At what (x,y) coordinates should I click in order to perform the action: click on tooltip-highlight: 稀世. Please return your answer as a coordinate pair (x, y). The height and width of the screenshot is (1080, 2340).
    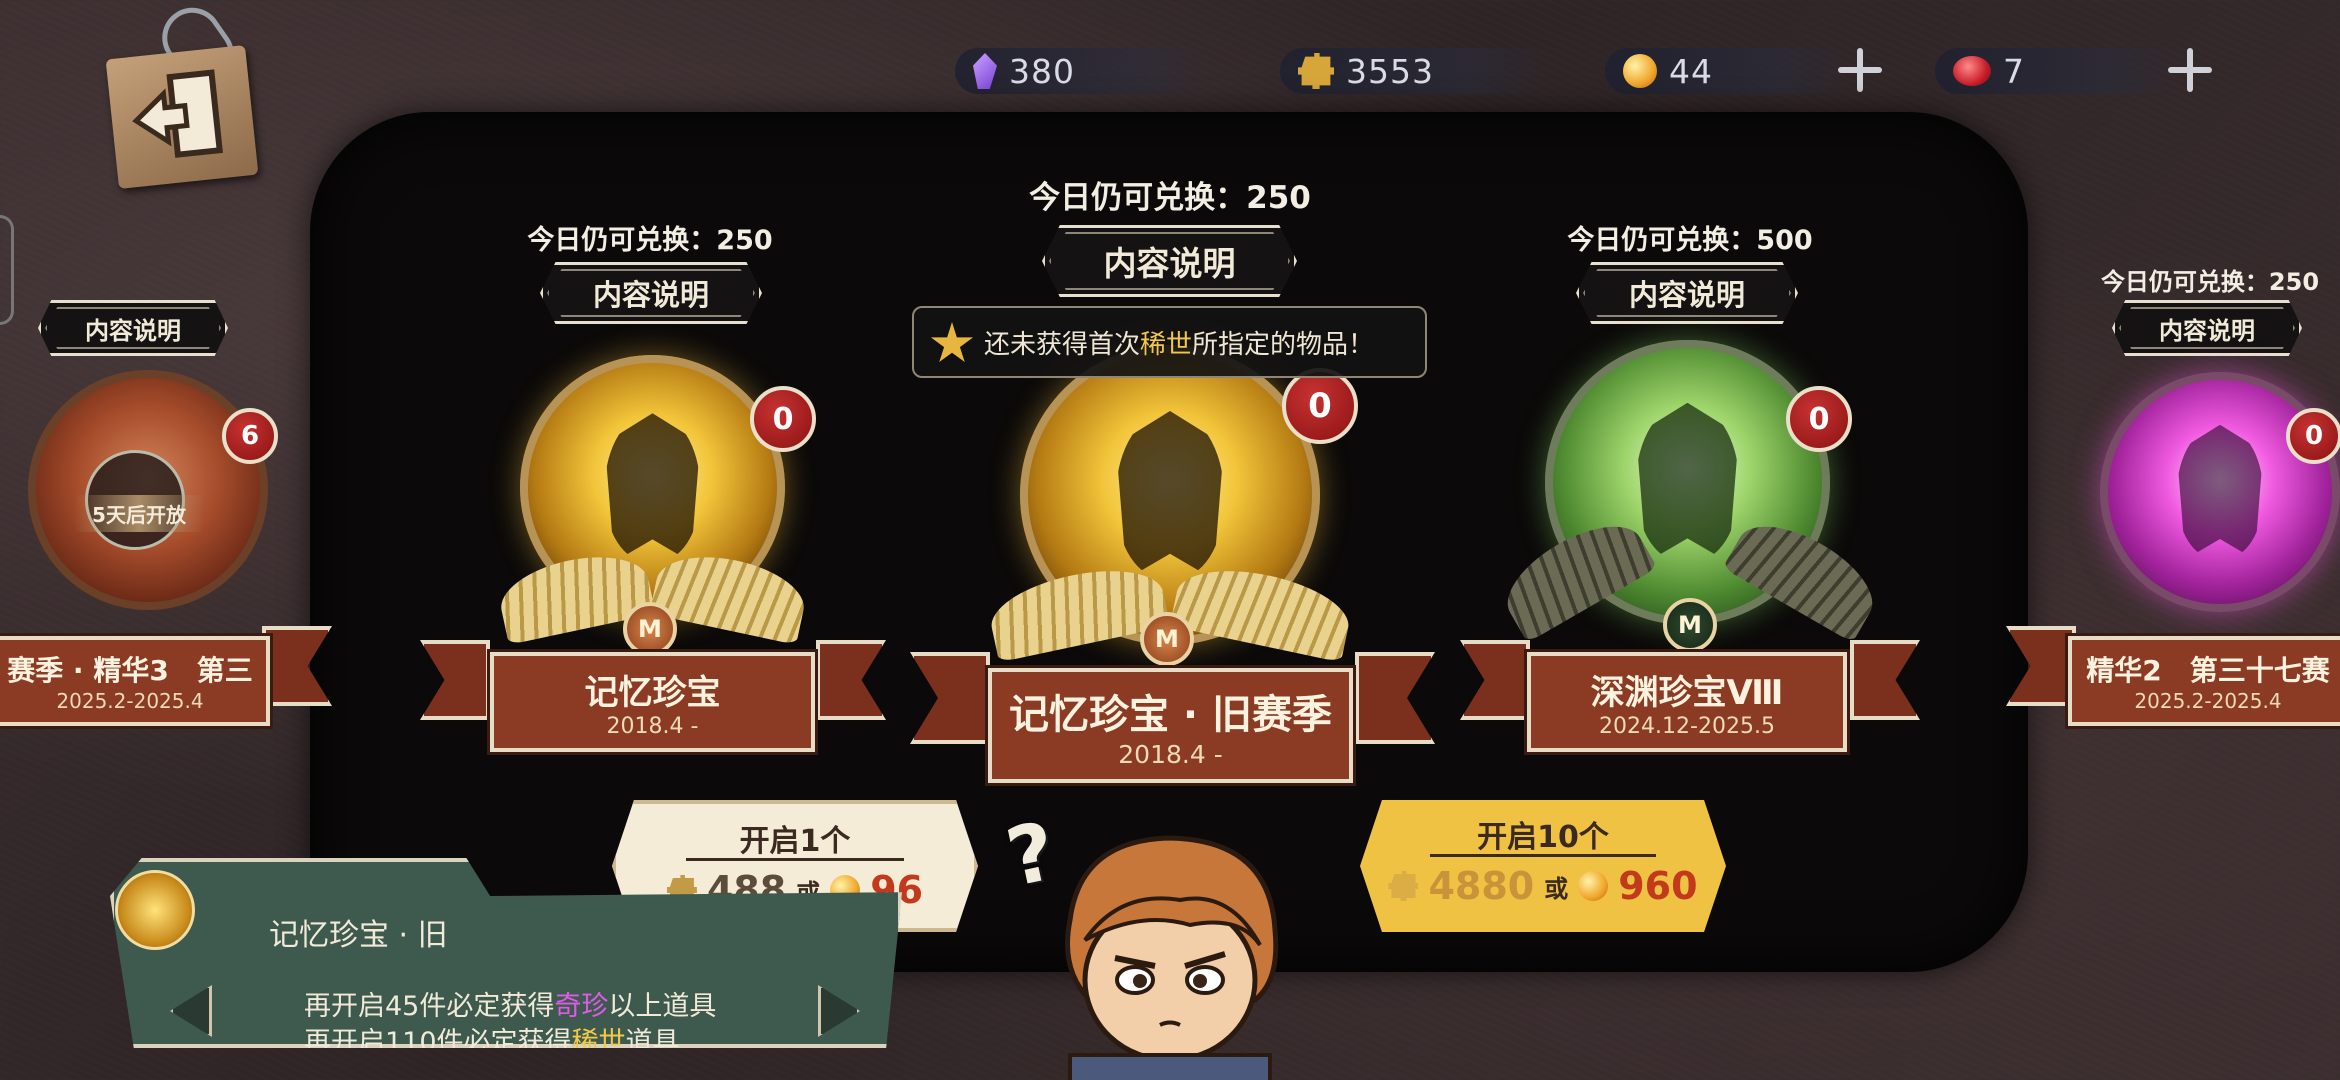
    Looking at the image, I should click on (1166, 344).